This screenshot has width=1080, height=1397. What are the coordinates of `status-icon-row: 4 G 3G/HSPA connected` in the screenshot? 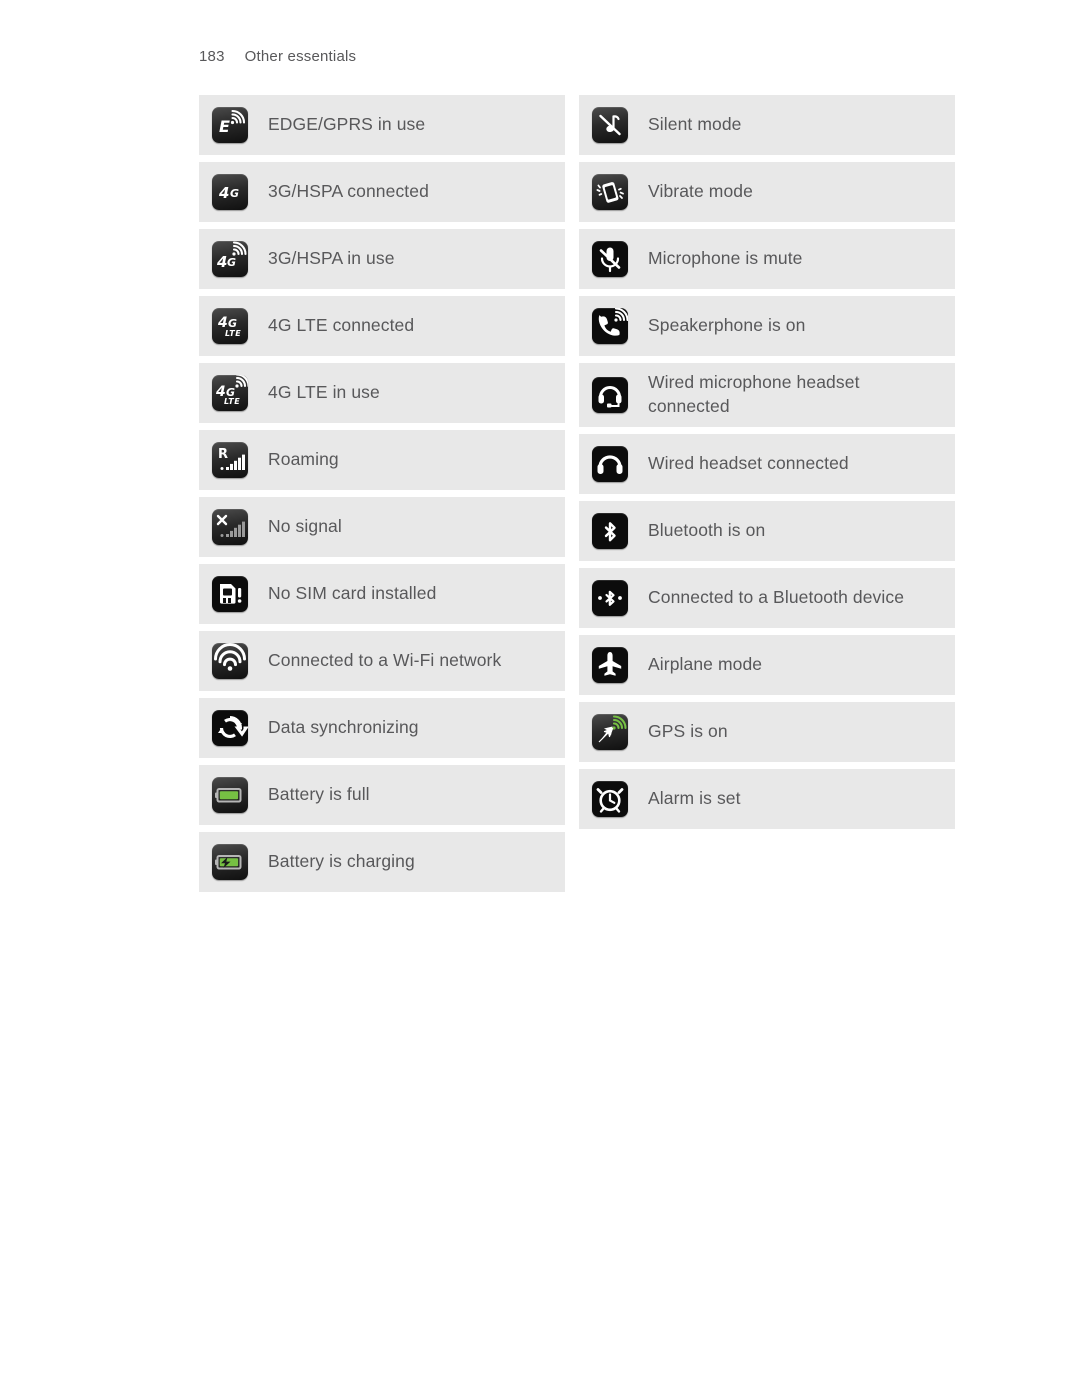 It's located at (382, 192).